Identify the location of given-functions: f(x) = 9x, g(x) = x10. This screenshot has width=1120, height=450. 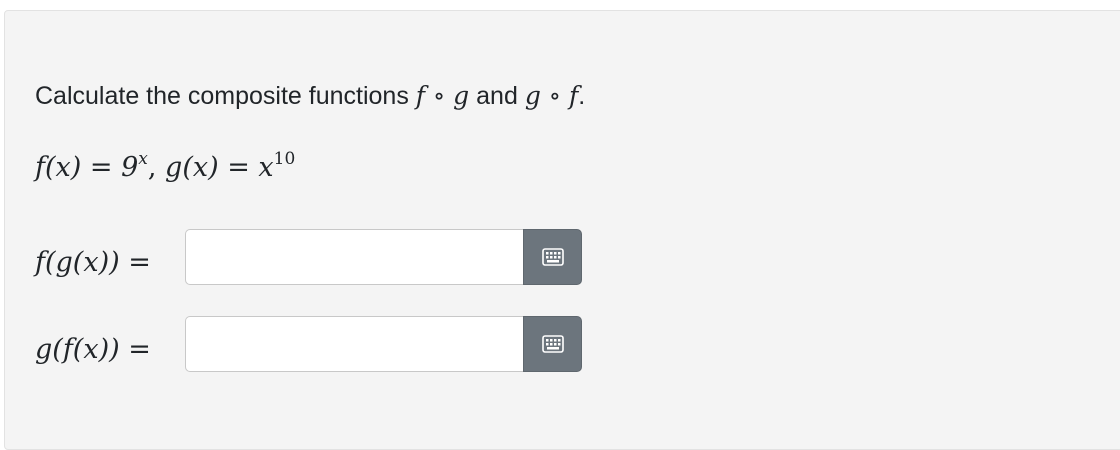
(165, 166).